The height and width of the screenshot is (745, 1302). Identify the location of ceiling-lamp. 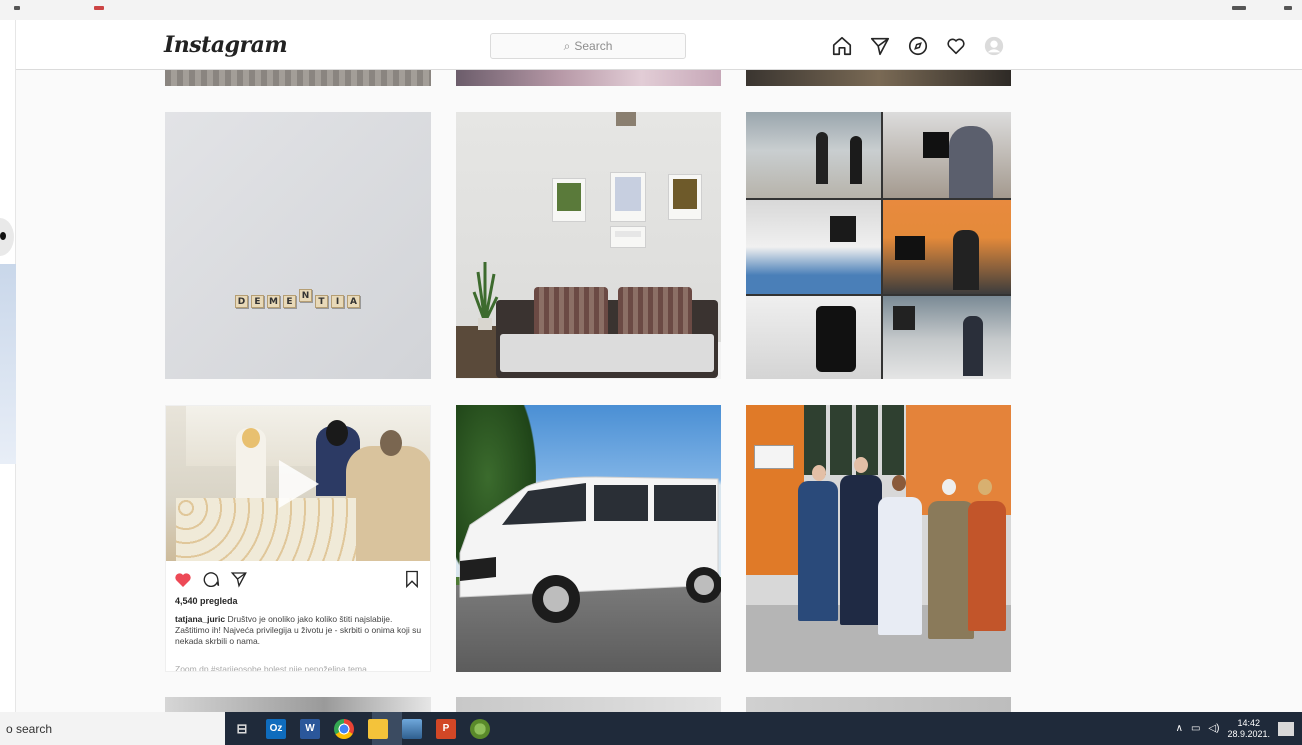
(626, 119).